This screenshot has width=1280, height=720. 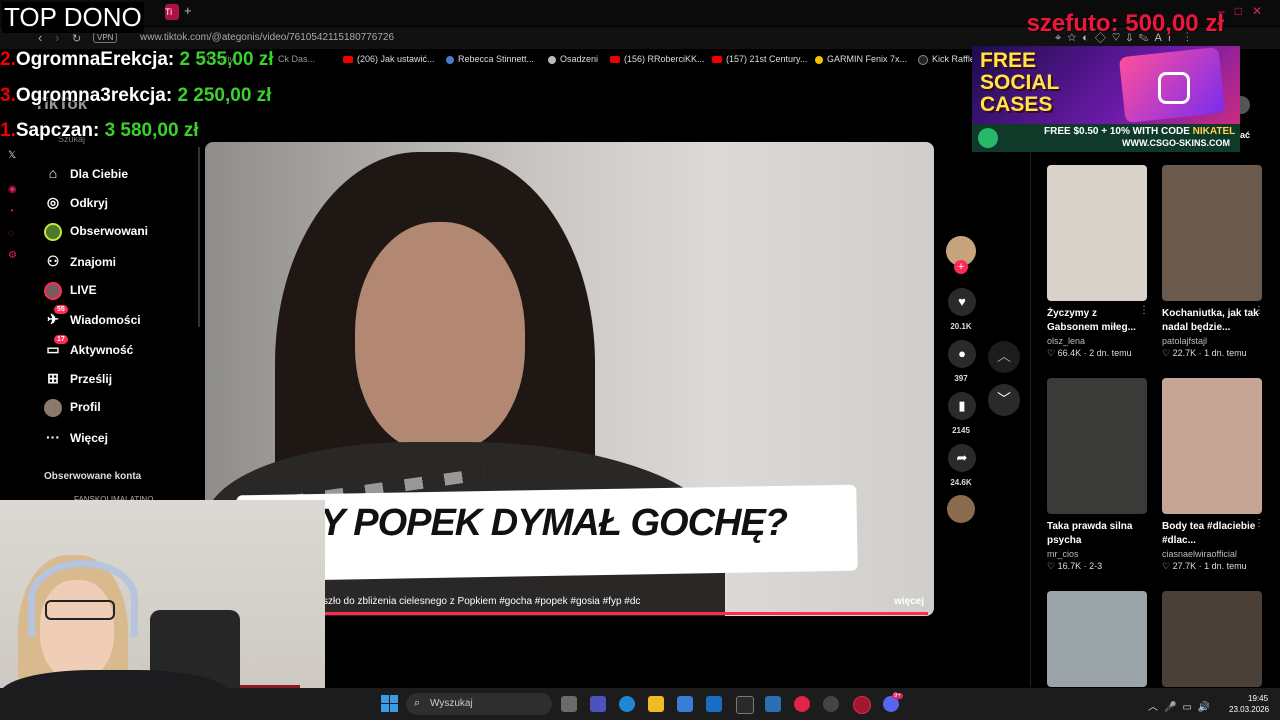 I want to click on nav-aktywnosc: ▭ 17 Aktywność, so click(x=88, y=349).